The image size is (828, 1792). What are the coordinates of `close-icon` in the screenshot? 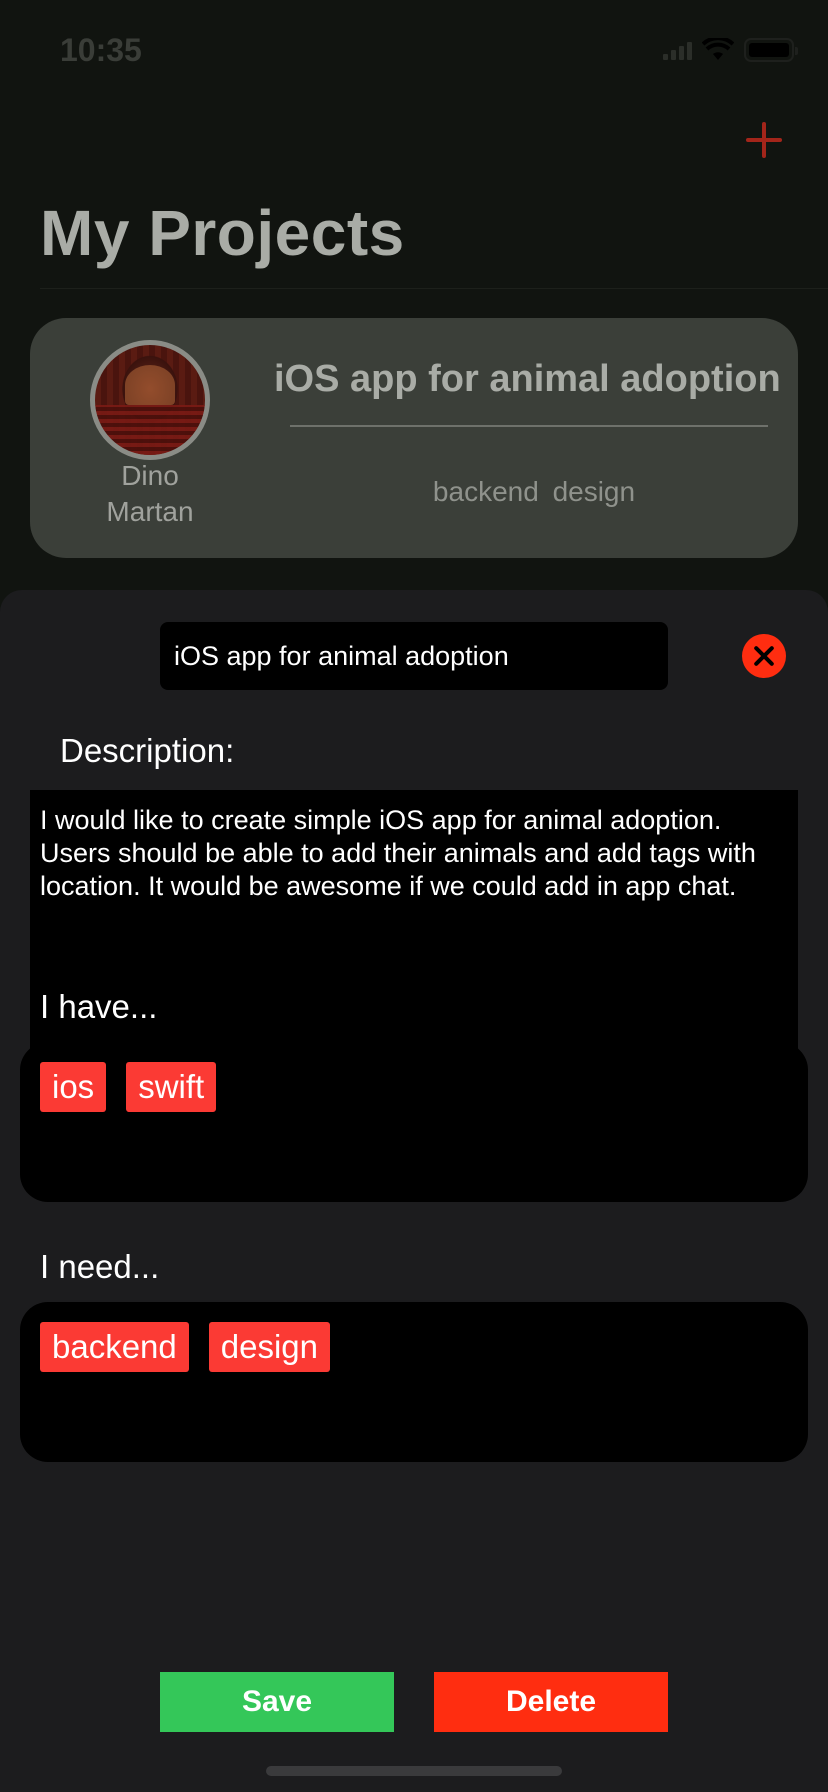 It's located at (764, 656).